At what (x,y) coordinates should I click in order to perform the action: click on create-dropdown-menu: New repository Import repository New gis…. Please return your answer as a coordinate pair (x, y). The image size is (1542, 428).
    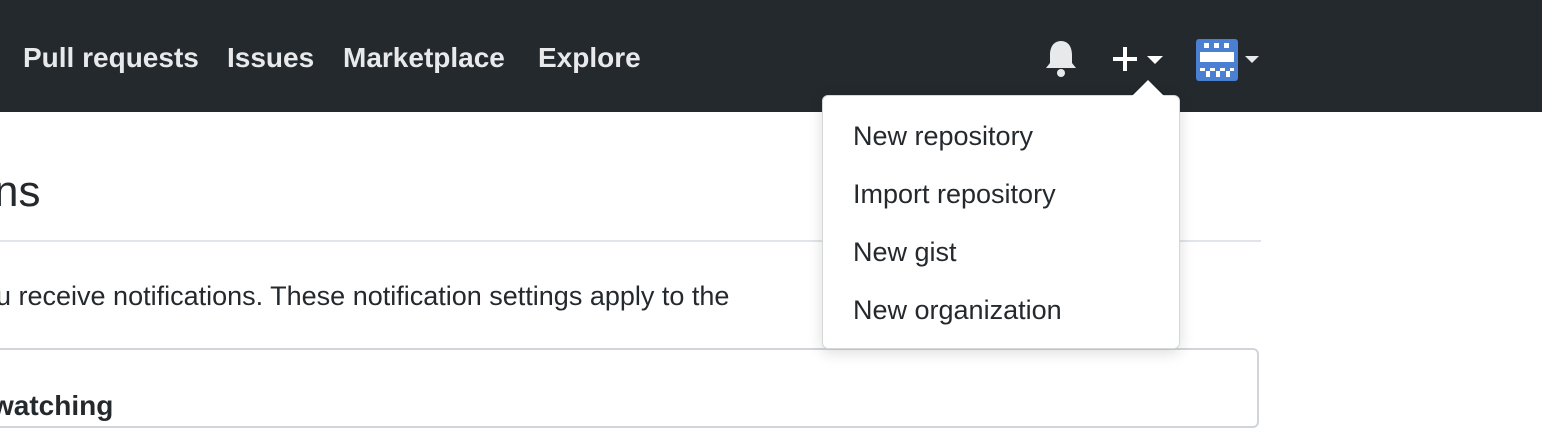
    Looking at the image, I should click on (1001, 222).